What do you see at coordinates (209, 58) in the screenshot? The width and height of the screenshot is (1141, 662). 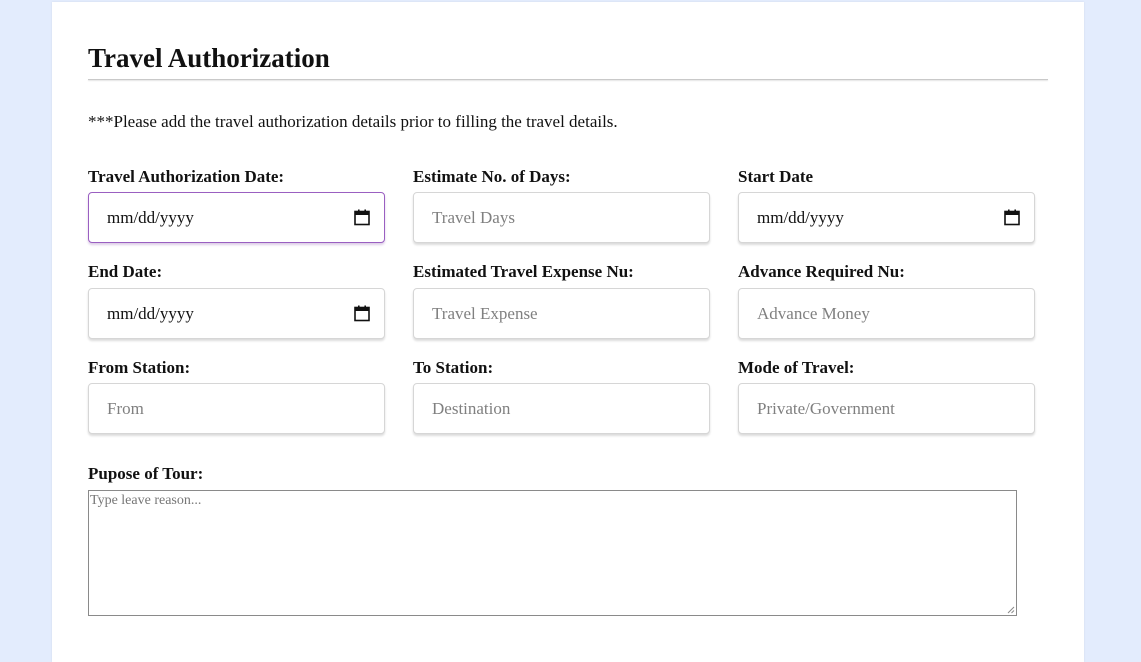 I see `page-title: Travel Authorization` at bounding box center [209, 58].